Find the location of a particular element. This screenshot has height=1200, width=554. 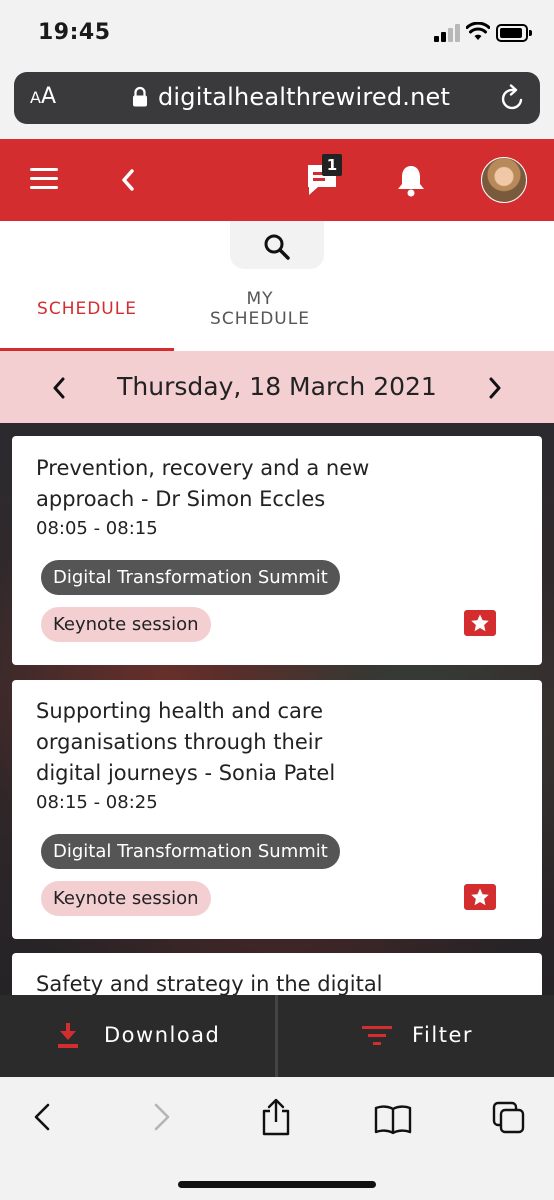

download-label: Download is located at coordinates (162, 1035).